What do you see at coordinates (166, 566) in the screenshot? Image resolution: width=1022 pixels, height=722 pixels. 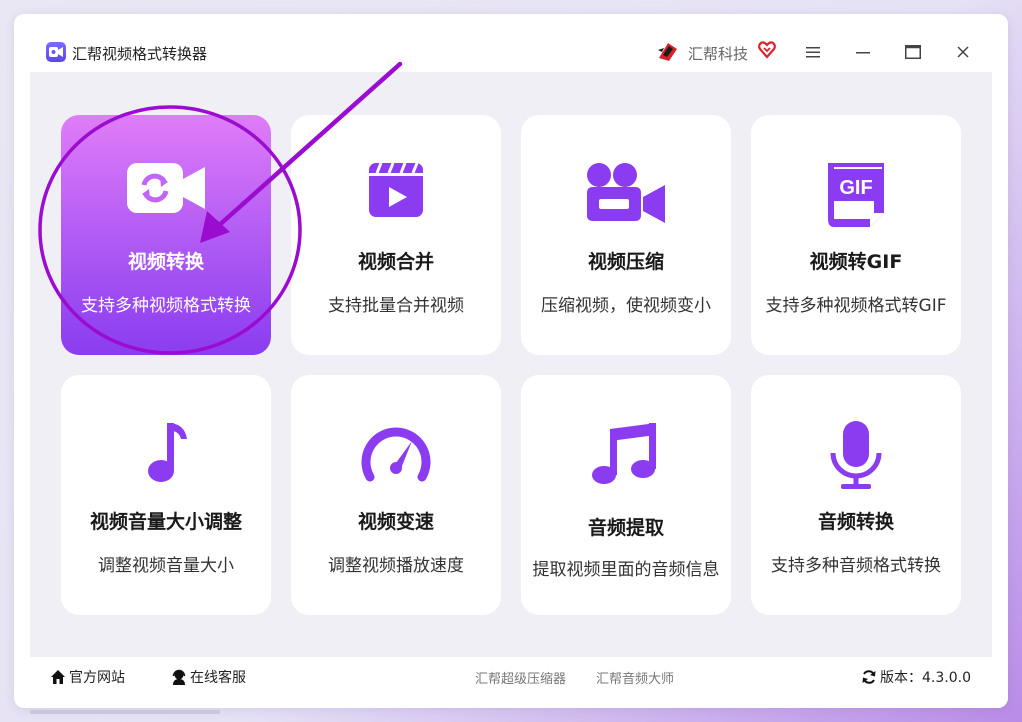 I see `card-desc: 调整视频音量大小` at bounding box center [166, 566].